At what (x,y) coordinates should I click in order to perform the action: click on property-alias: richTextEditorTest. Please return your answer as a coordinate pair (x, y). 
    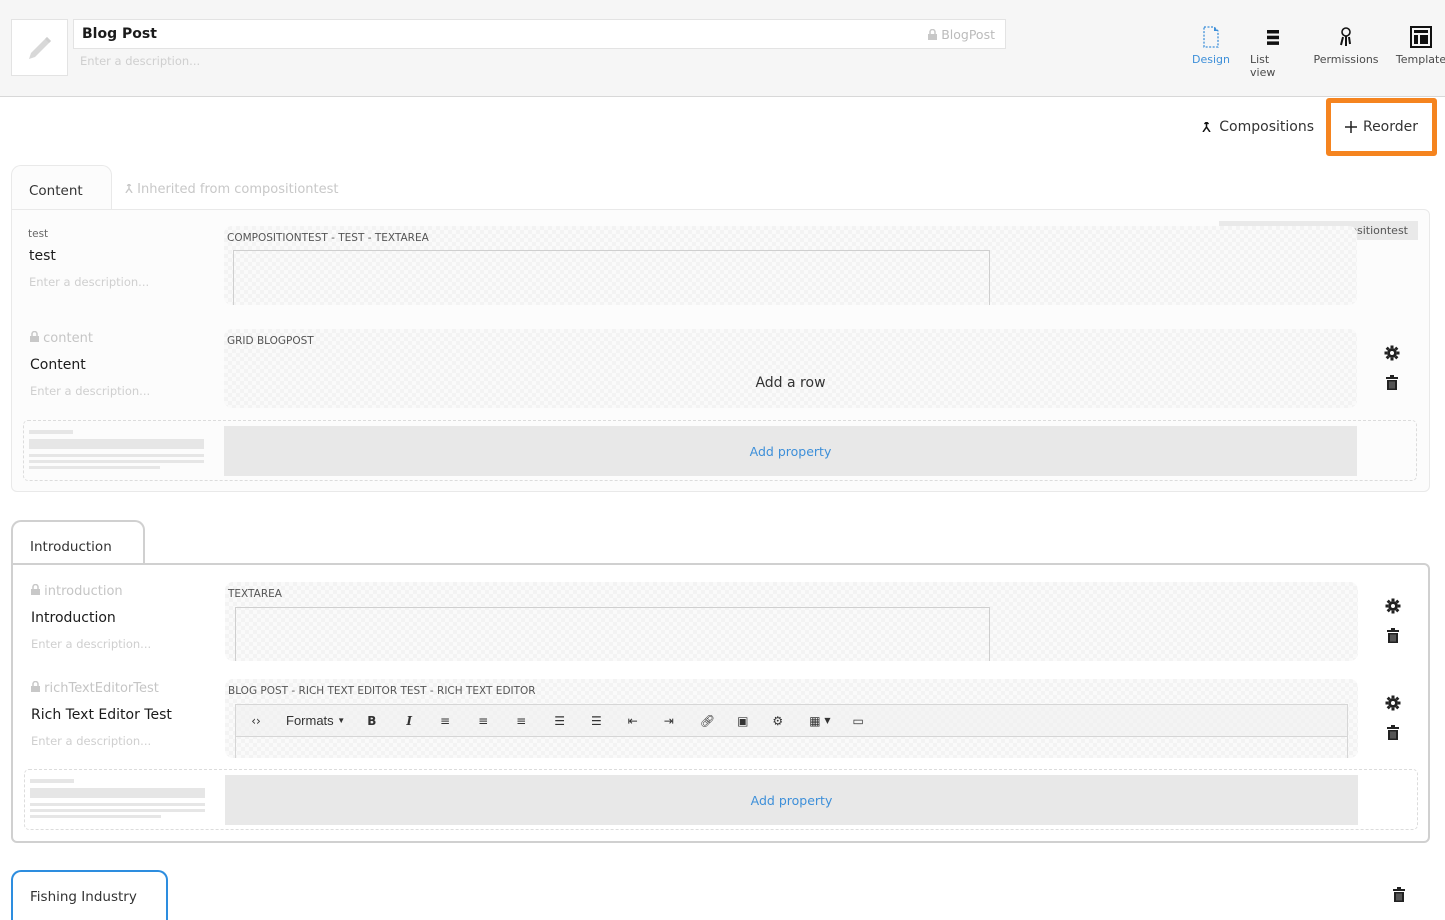
    Looking at the image, I should click on (95, 688).